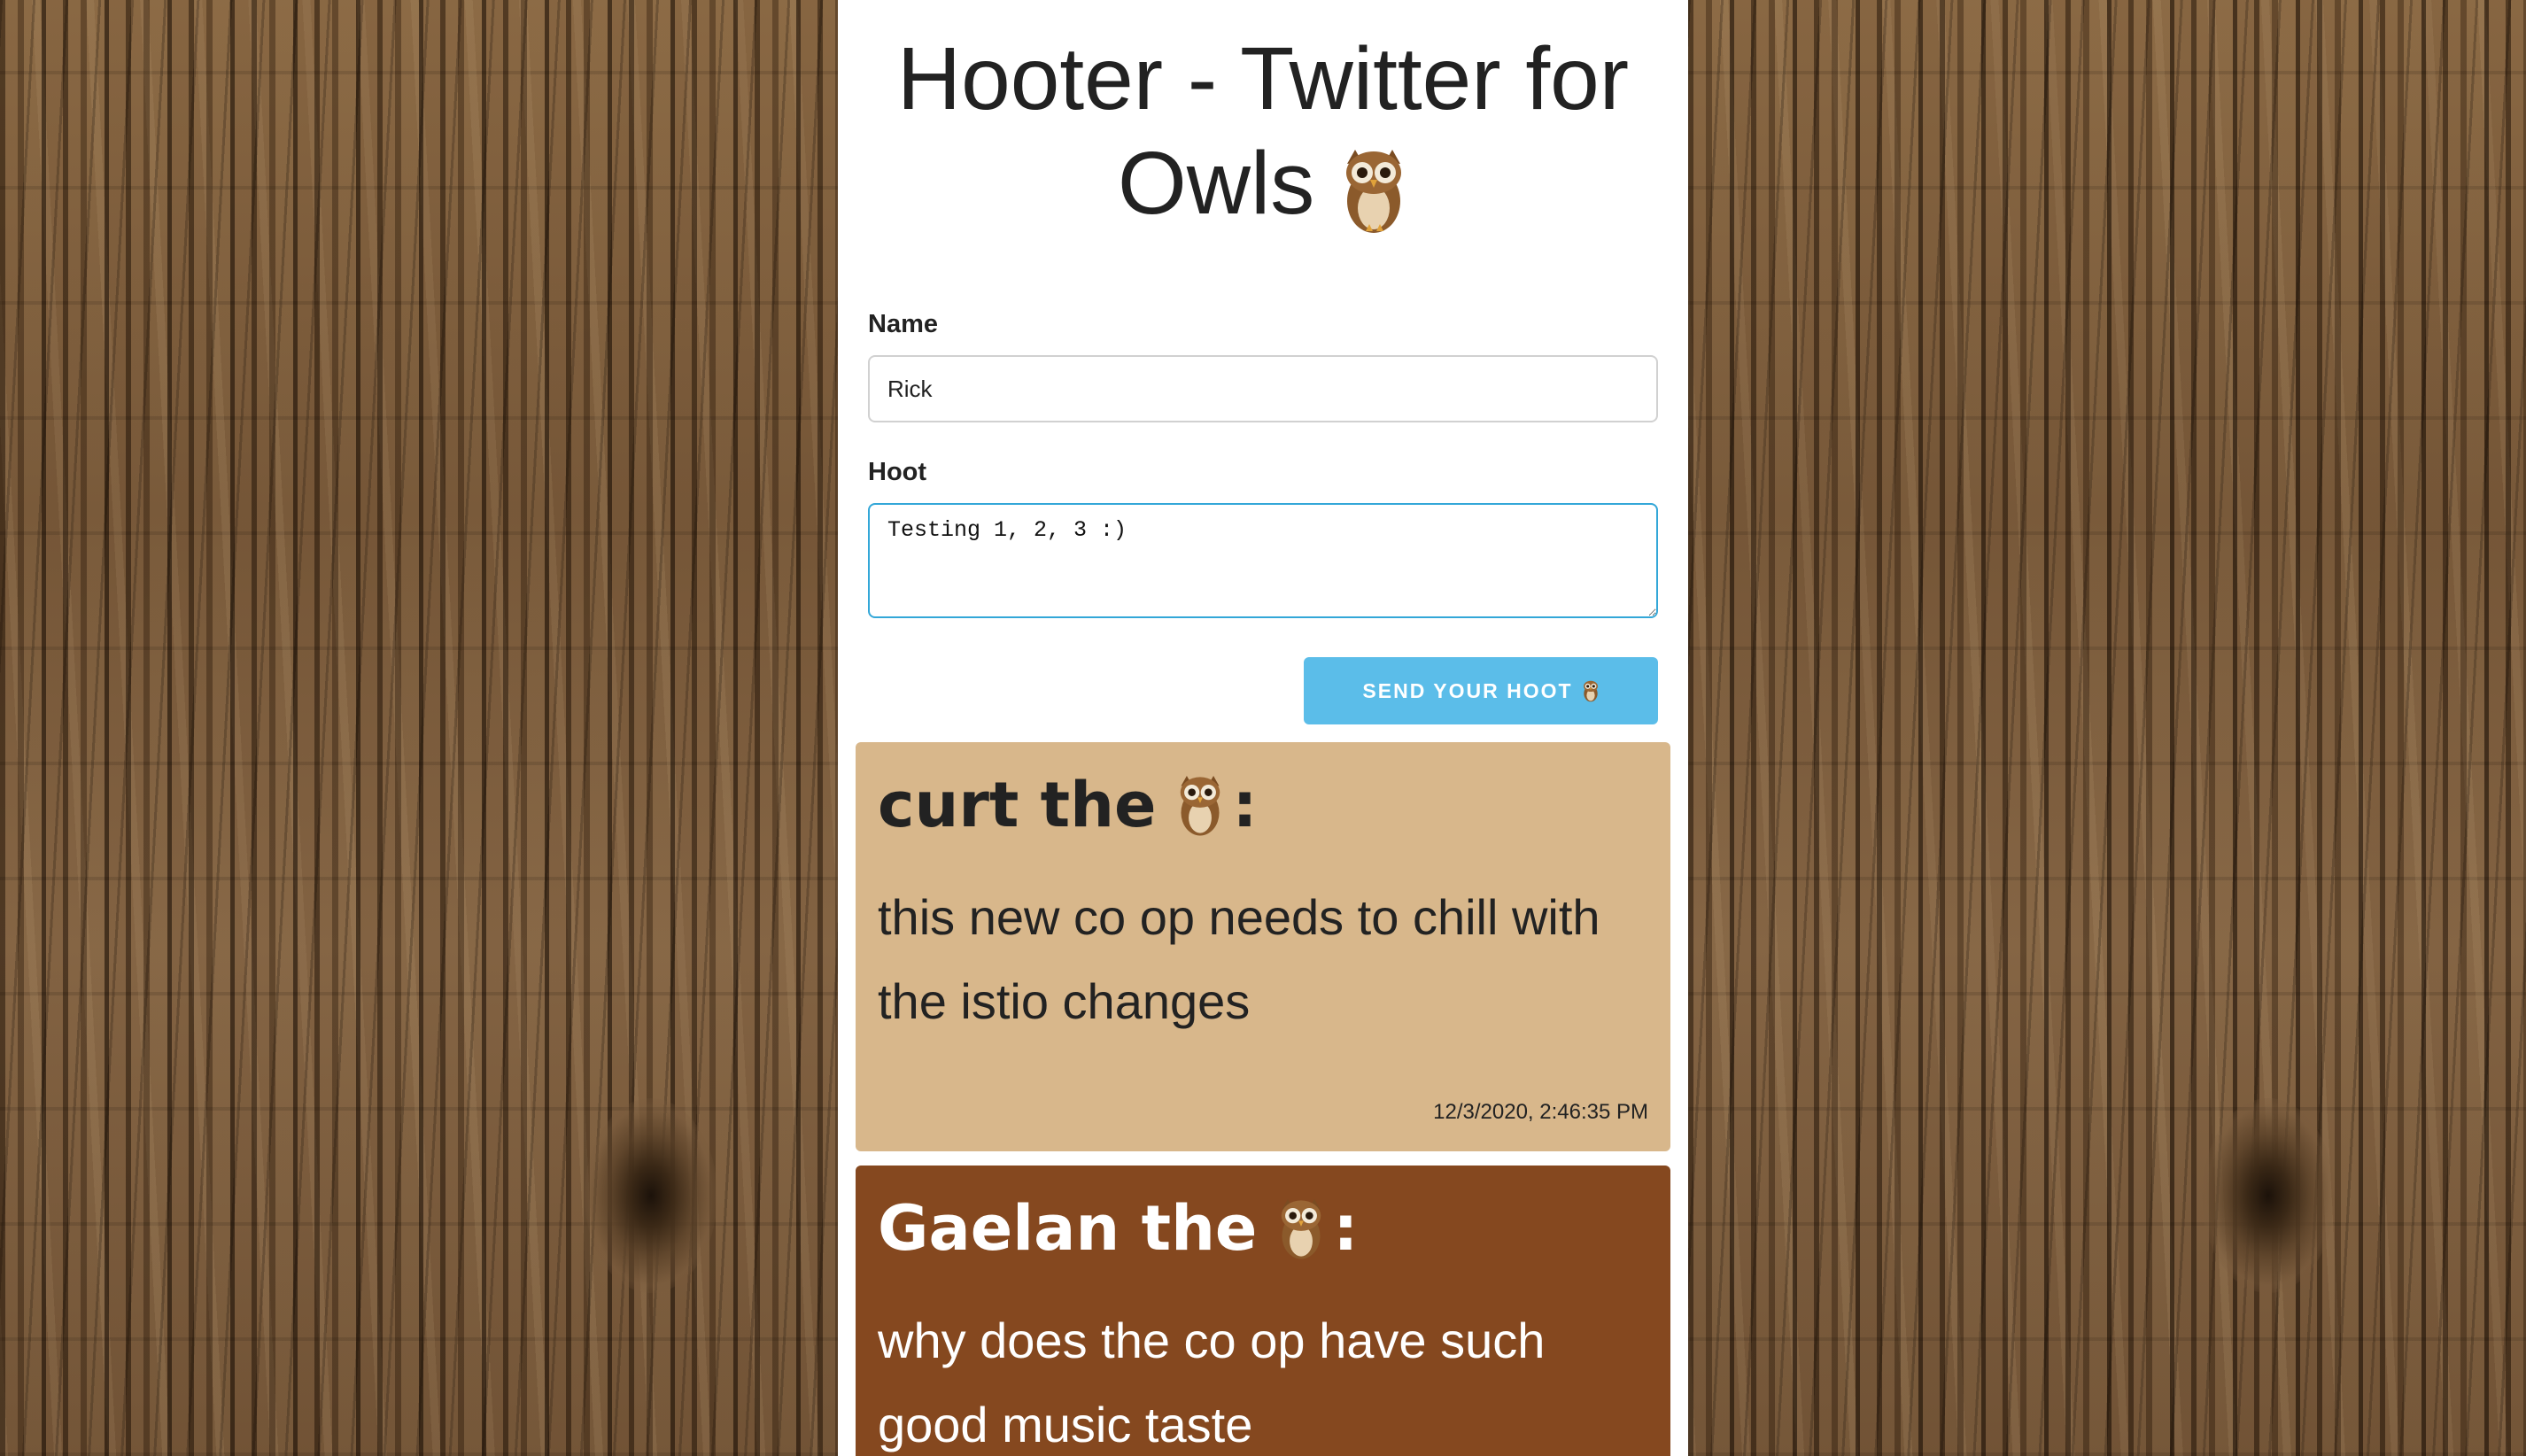 This screenshot has width=2526, height=1456. What do you see at coordinates (1263, 690) in the screenshot?
I see `send-row: SEND YOUR HOOT` at bounding box center [1263, 690].